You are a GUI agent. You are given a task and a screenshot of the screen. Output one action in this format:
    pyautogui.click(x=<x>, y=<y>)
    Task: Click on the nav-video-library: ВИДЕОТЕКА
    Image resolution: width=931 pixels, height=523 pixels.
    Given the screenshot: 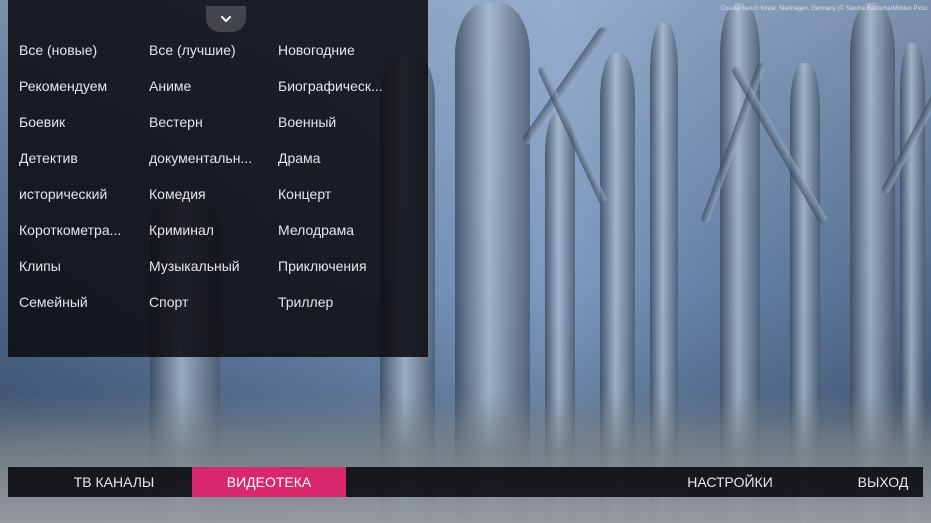 What is the action you would take?
    pyautogui.click(x=269, y=482)
    